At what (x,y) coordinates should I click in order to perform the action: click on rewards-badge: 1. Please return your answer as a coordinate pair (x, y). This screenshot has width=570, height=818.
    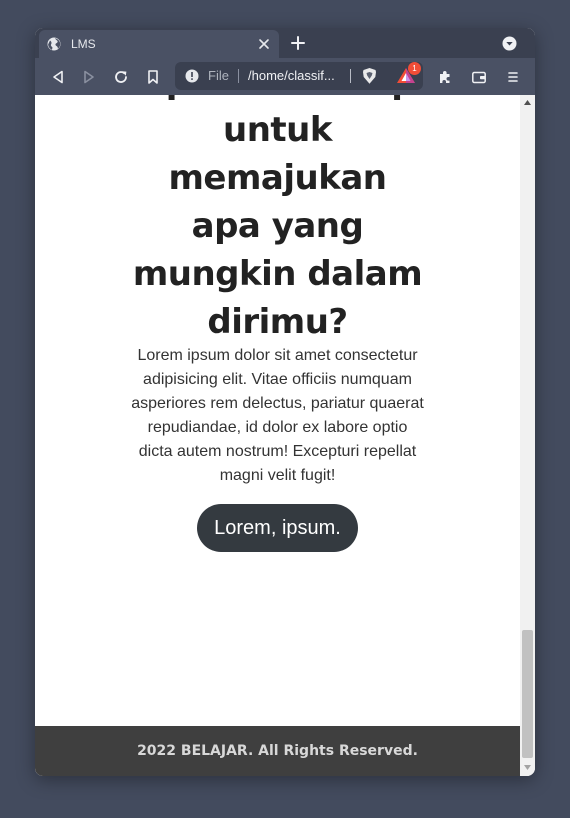
    Looking at the image, I should click on (414, 68).